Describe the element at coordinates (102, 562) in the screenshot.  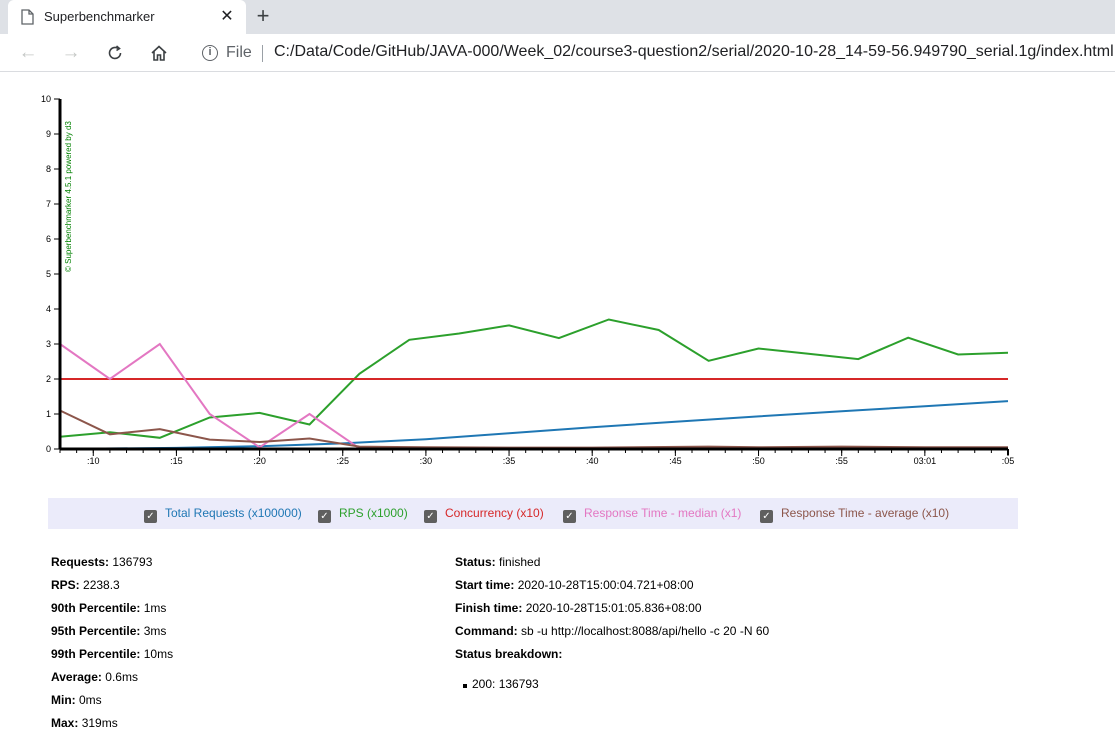
I see `stat-requests: Requests: 136793` at that location.